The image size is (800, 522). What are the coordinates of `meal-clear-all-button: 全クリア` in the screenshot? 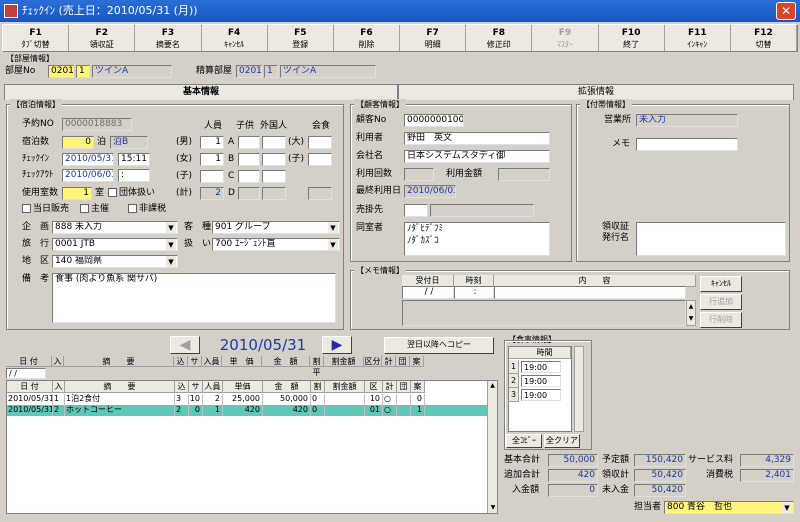 It's located at (562, 441).